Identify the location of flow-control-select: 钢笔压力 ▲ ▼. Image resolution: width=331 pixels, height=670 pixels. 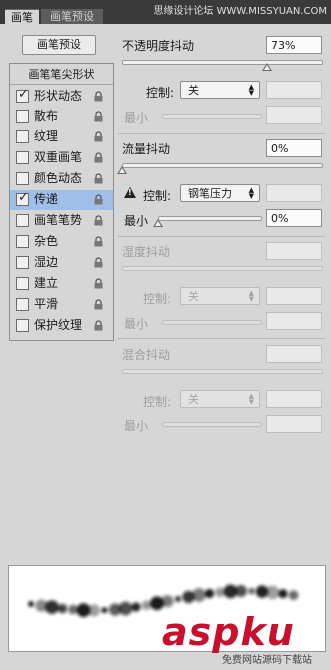
(220, 193).